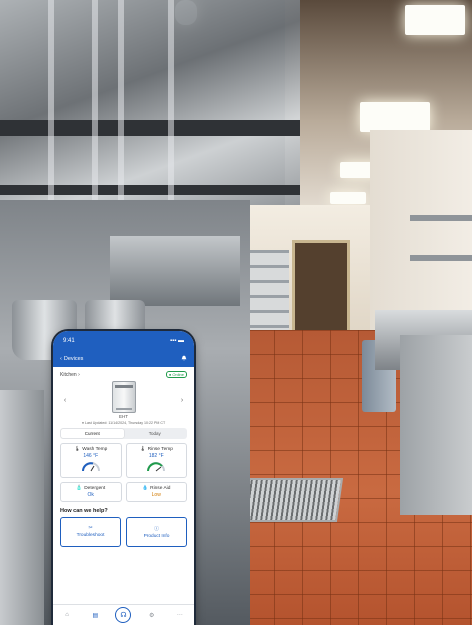 Image resolution: width=472 pixels, height=625 pixels. What do you see at coordinates (65, 400) in the screenshot?
I see `prev-device-arrow: ‹` at bounding box center [65, 400].